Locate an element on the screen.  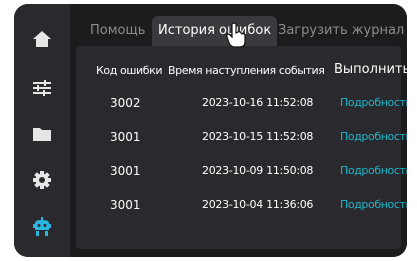
sidebar-item-files is located at coordinates (42, 134).